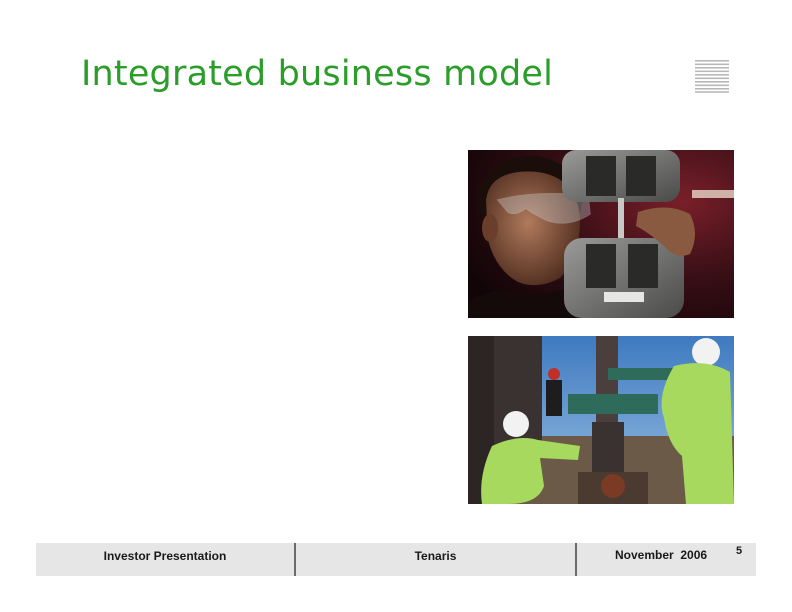  What do you see at coordinates (601, 420) in the screenshot?
I see `drilling-rig-crew-photo` at bounding box center [601, 420].